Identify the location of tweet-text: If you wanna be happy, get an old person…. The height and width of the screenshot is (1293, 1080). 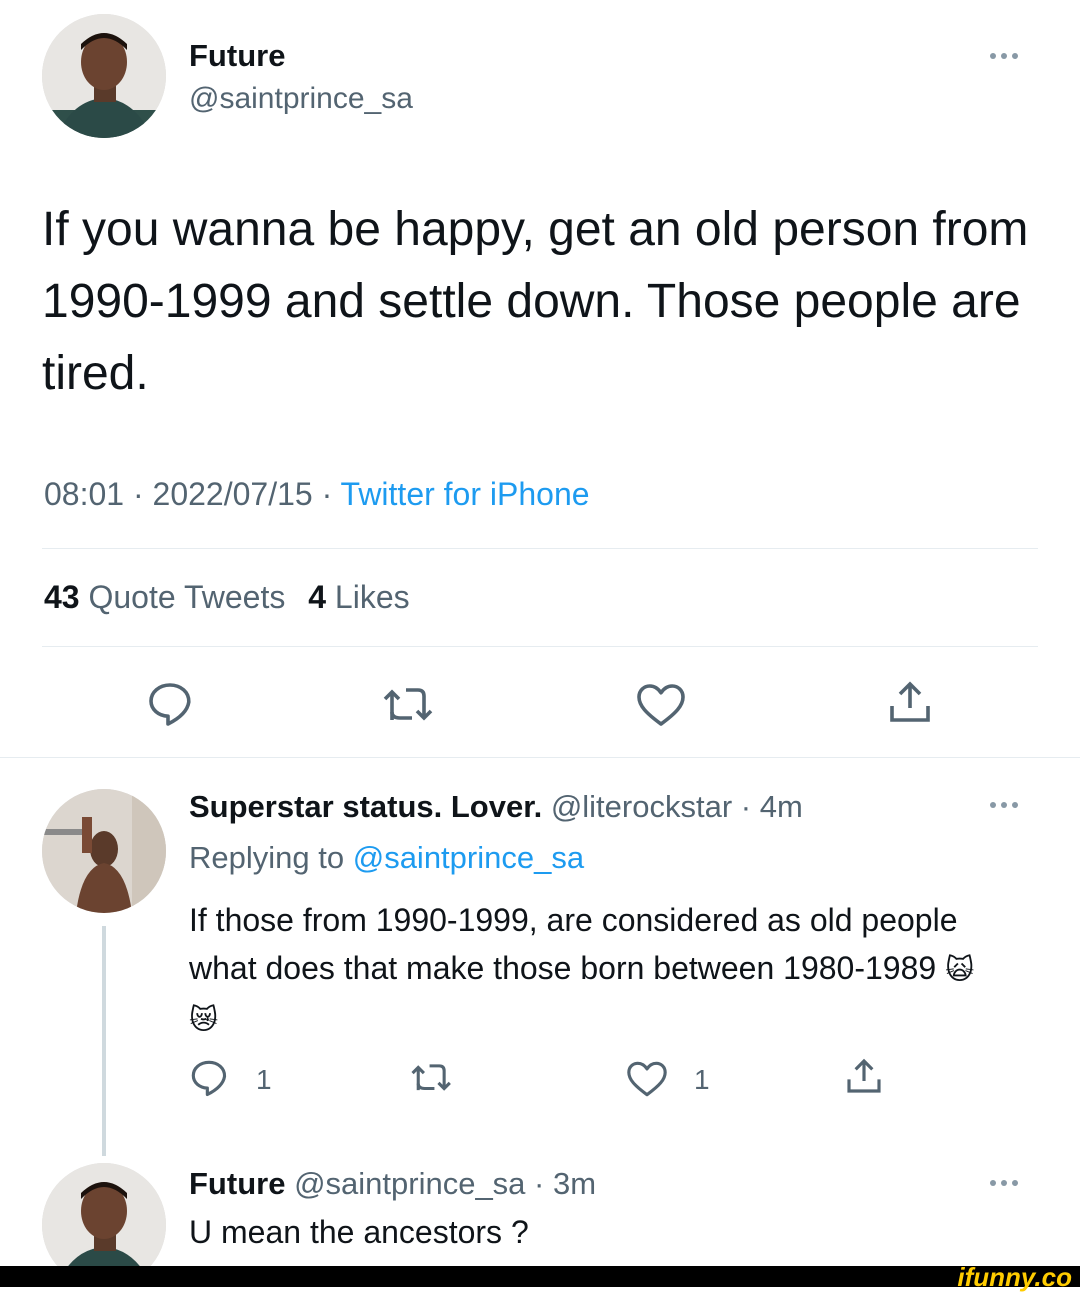
(535, 301).